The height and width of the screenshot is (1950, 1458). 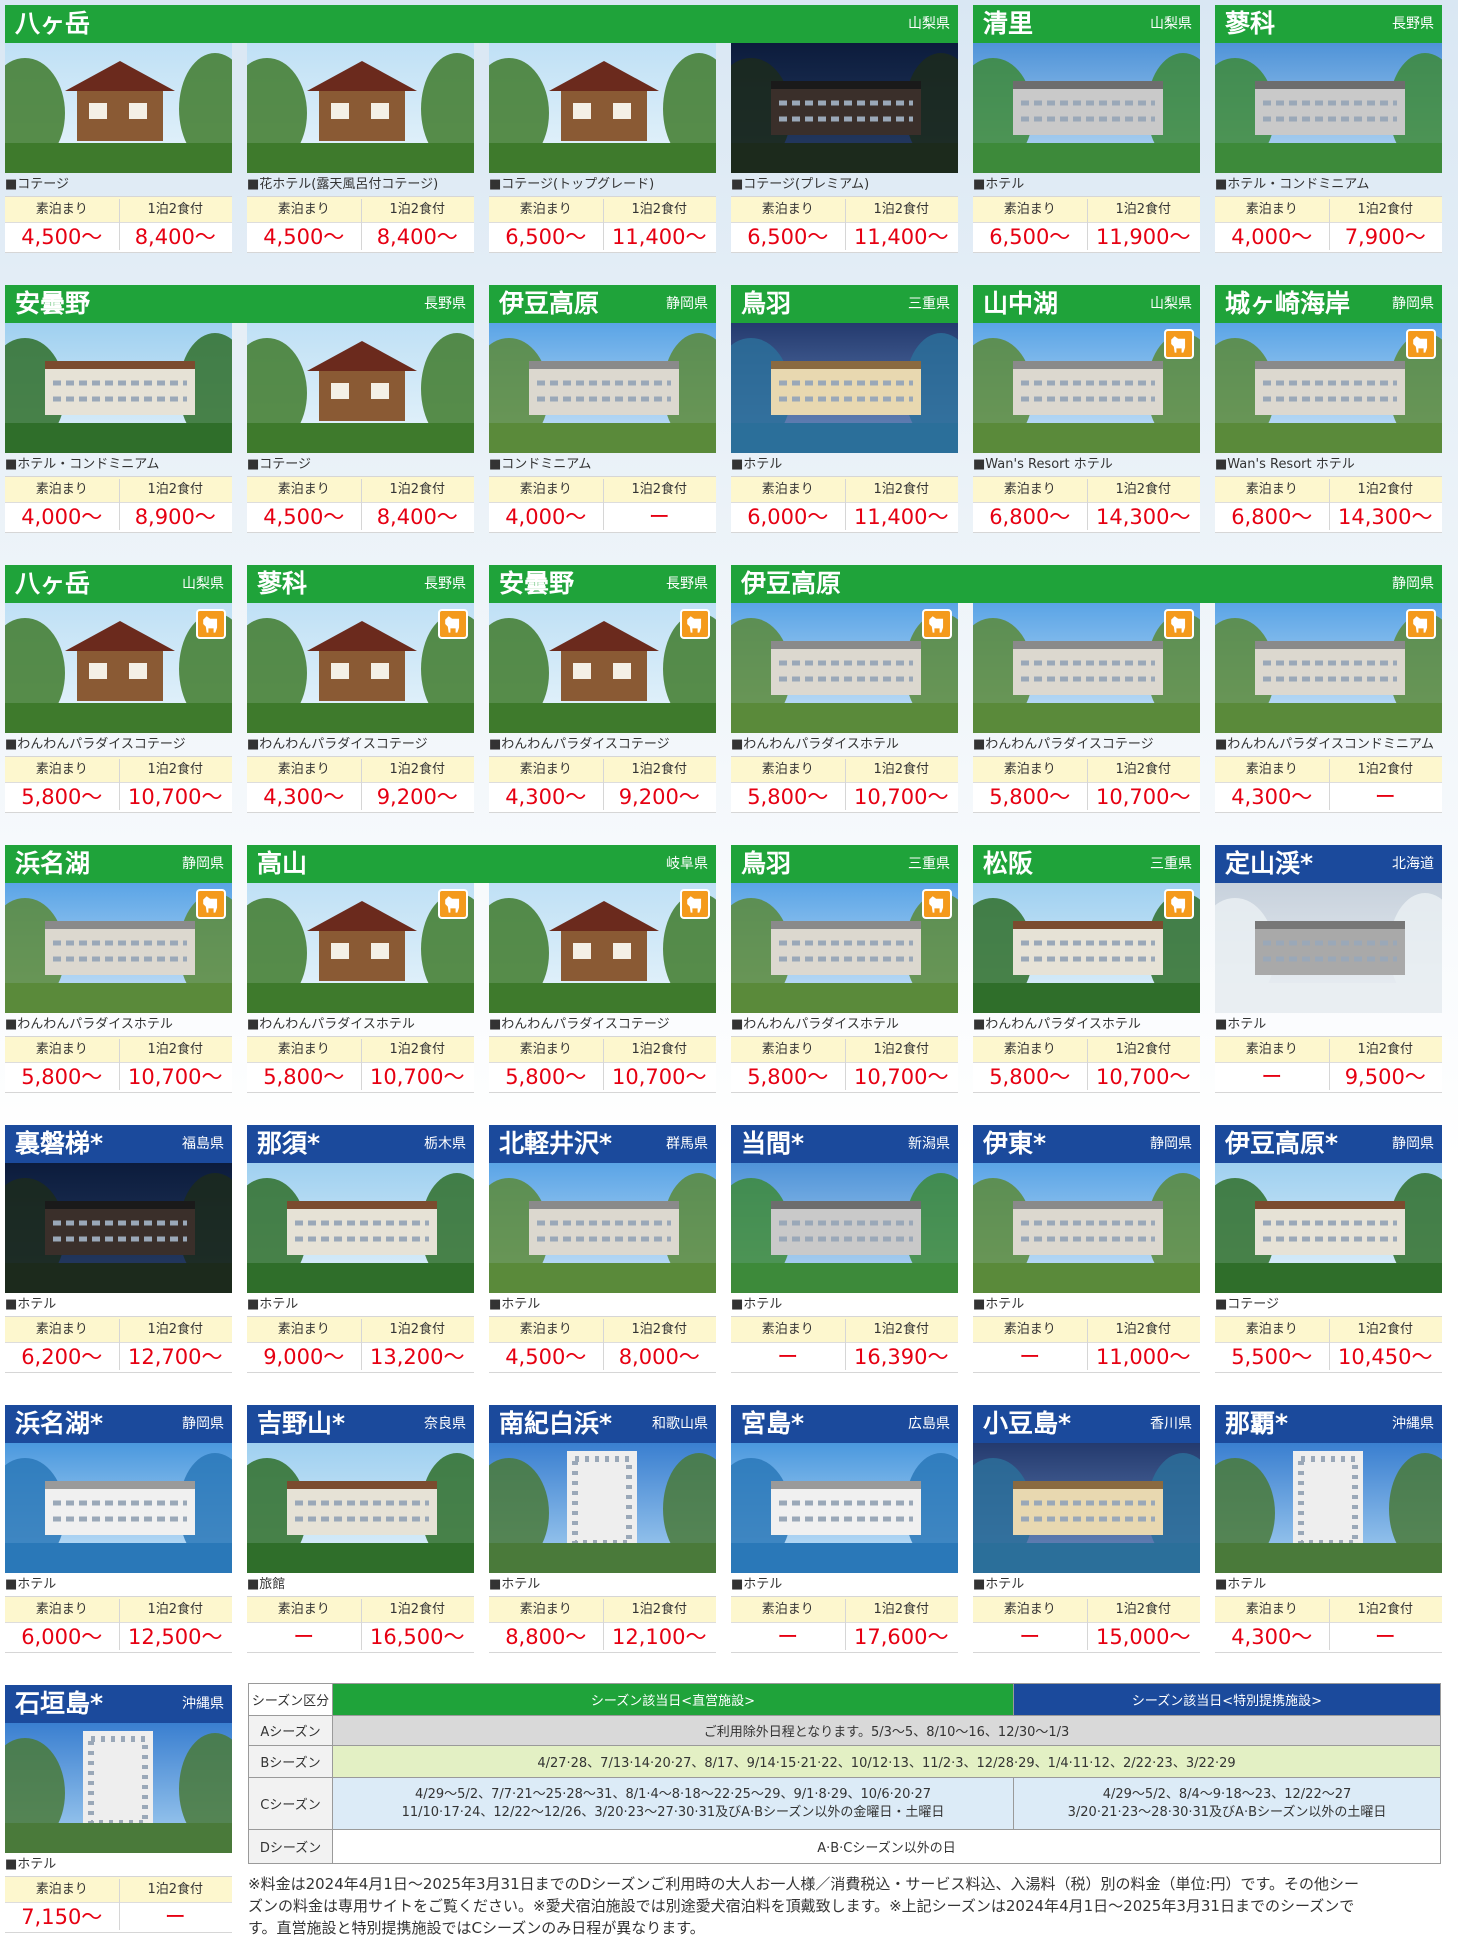 What do you see at coordinates (1328, 864) in the screenshot?
I see `area-header: 定山渓* 北海道` at bounding box center [1328, 864].